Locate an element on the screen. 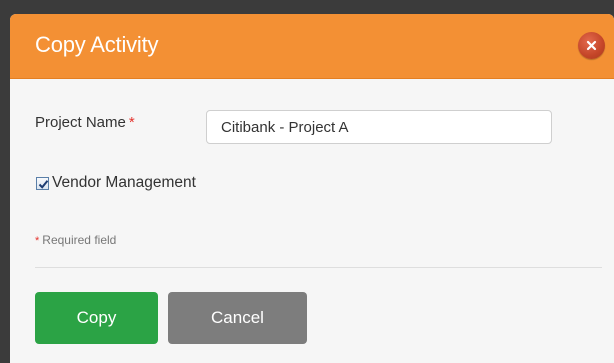 Image resolution: width=614 pixels, height=363 pixels. required-field-note: * Required field is located at coordinates (75, 240).